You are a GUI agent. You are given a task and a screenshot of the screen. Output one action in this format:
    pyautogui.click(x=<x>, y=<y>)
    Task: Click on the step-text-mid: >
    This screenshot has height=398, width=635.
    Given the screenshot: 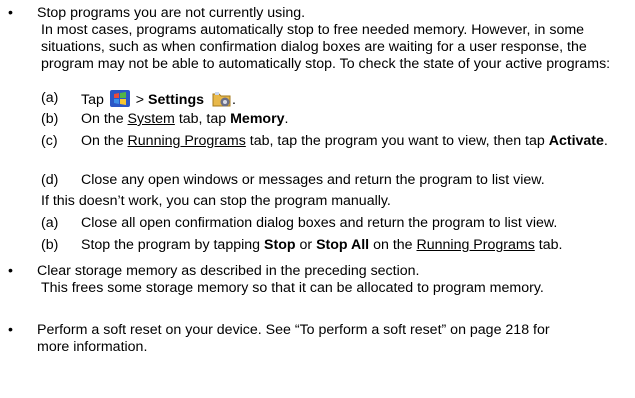 What is the action you would take?
    pyautogui.click(x=140, y=100)
    